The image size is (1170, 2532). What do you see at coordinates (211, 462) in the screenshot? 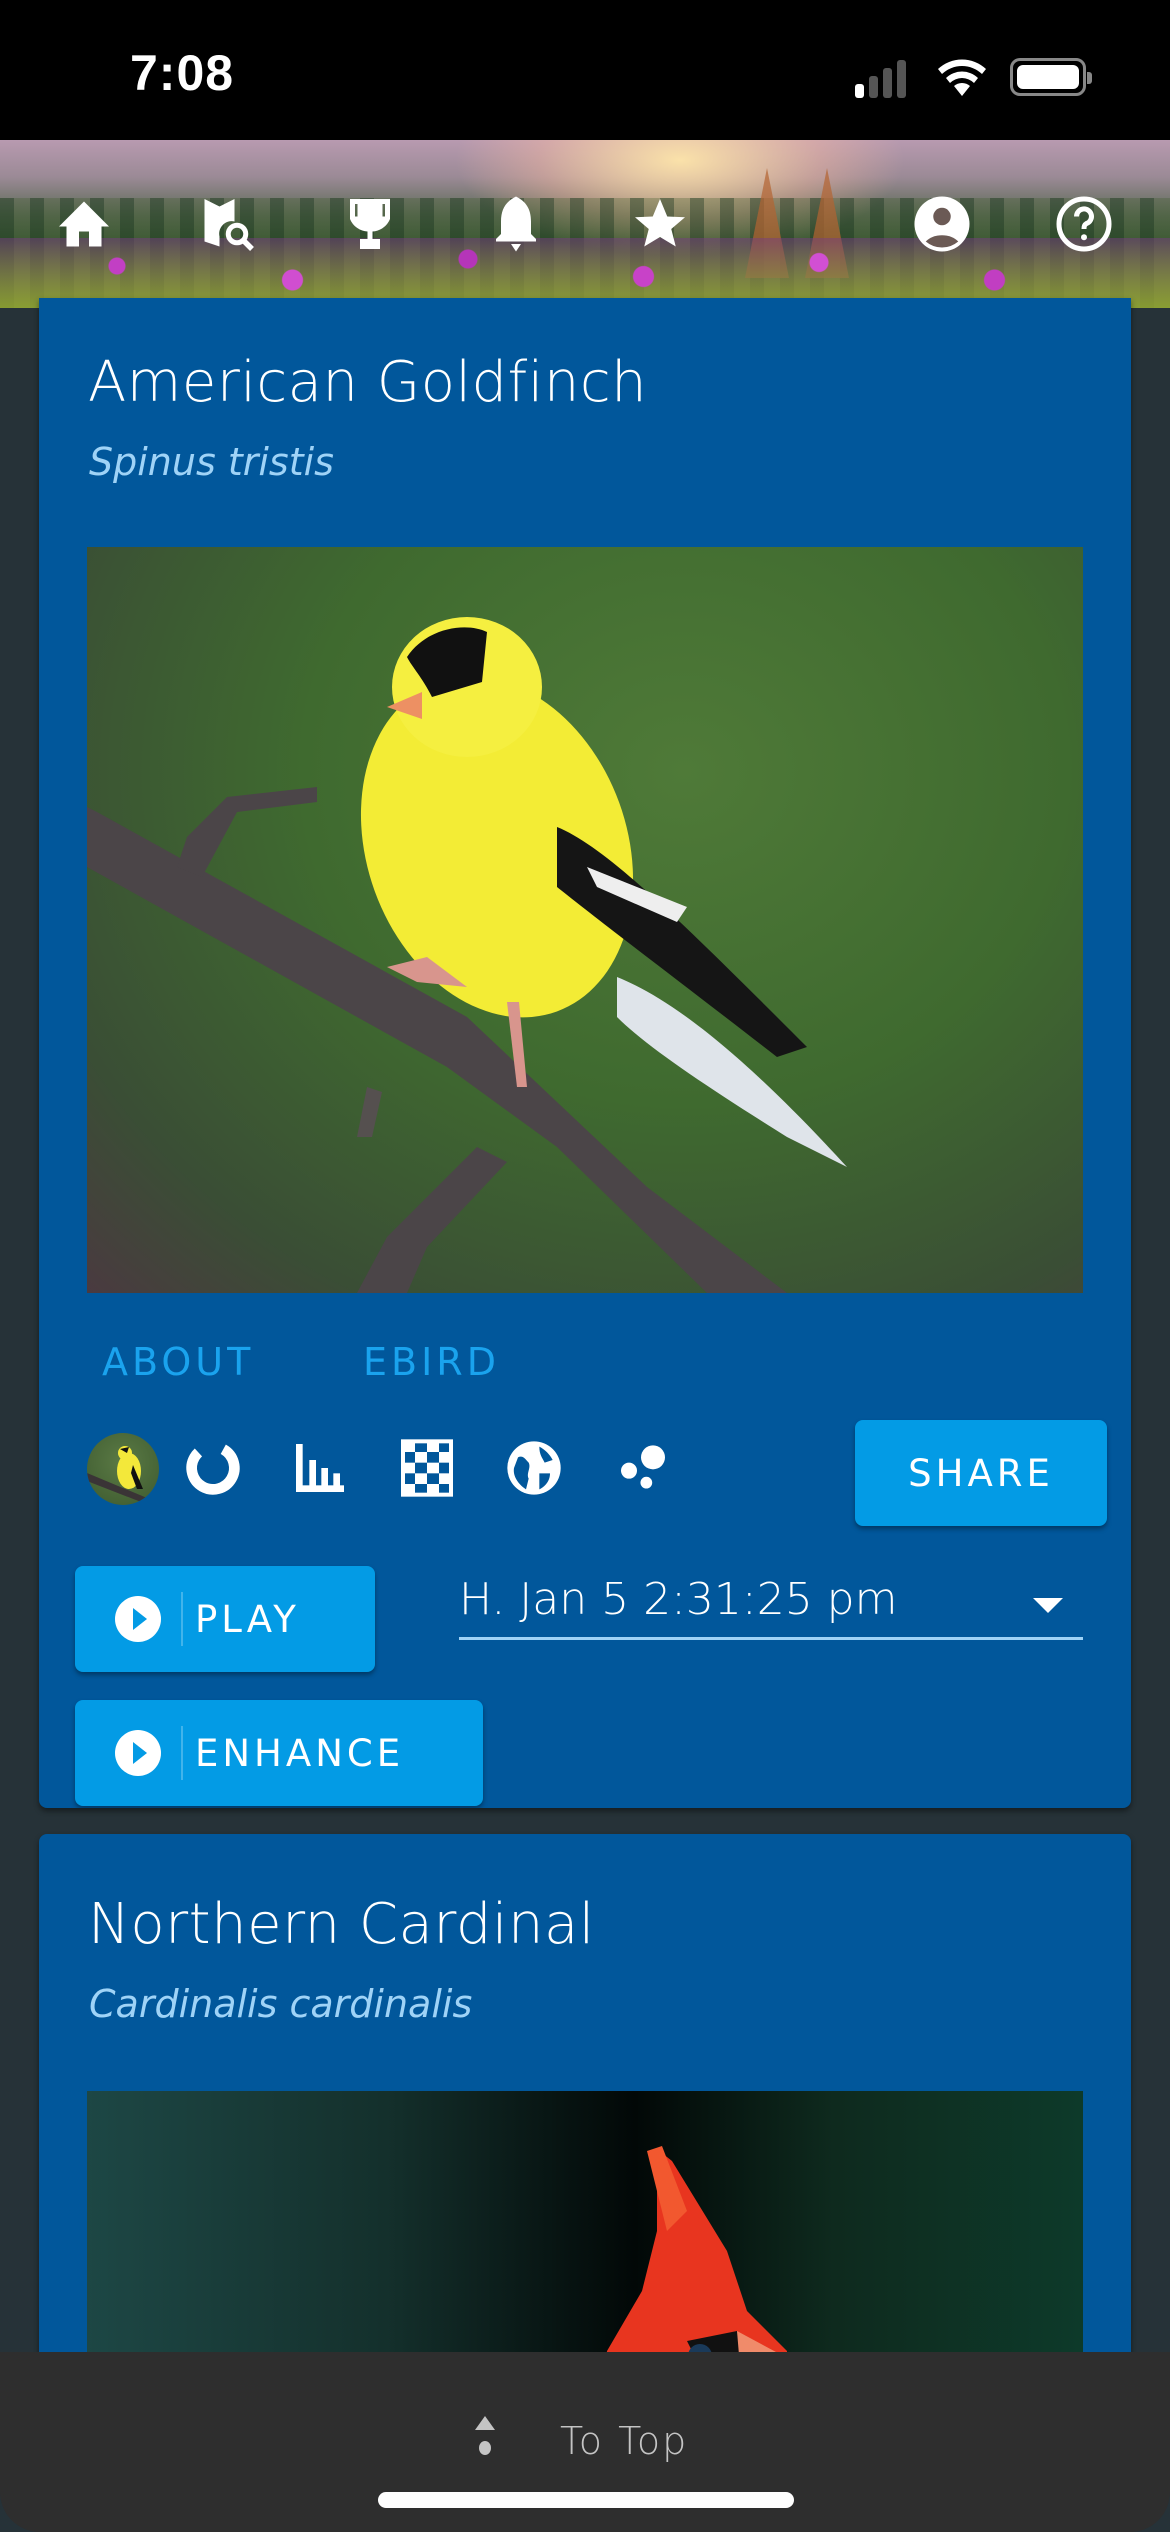
I see `bird-scientific-name: Spinus tristis` at bounding box center [211, 462].